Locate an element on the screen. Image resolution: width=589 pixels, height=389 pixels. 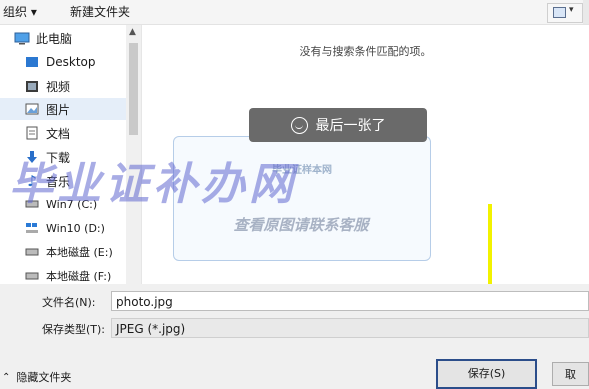
nav-item-label: Win10 (D:) is located at coordinates (75, 228).